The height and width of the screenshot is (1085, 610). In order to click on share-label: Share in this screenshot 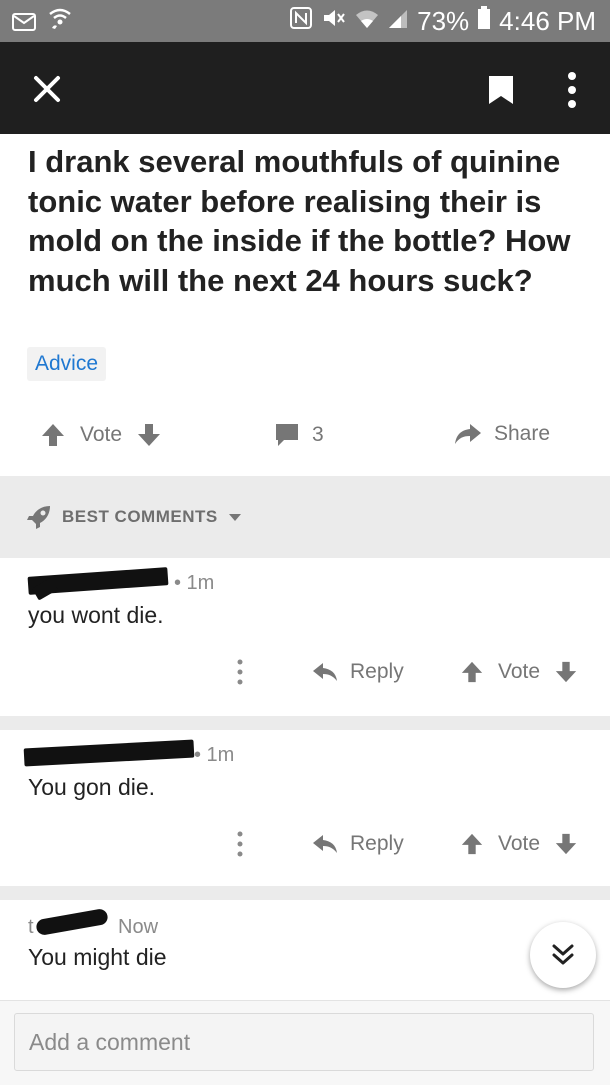, I will do `click(522, 433)`.